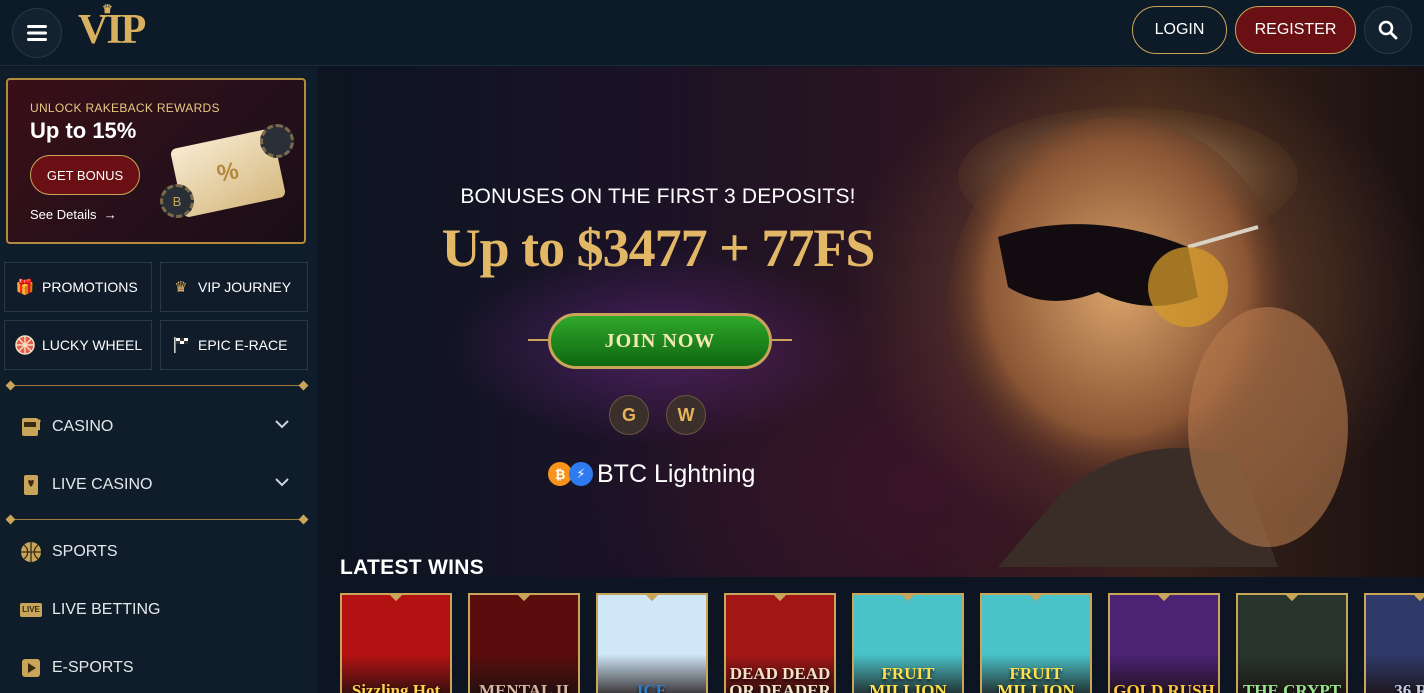 The height and width of the screenshot is (693, 1424). I want to click on quick-link-label: LUCKY WHEEL, so click(92, 345).